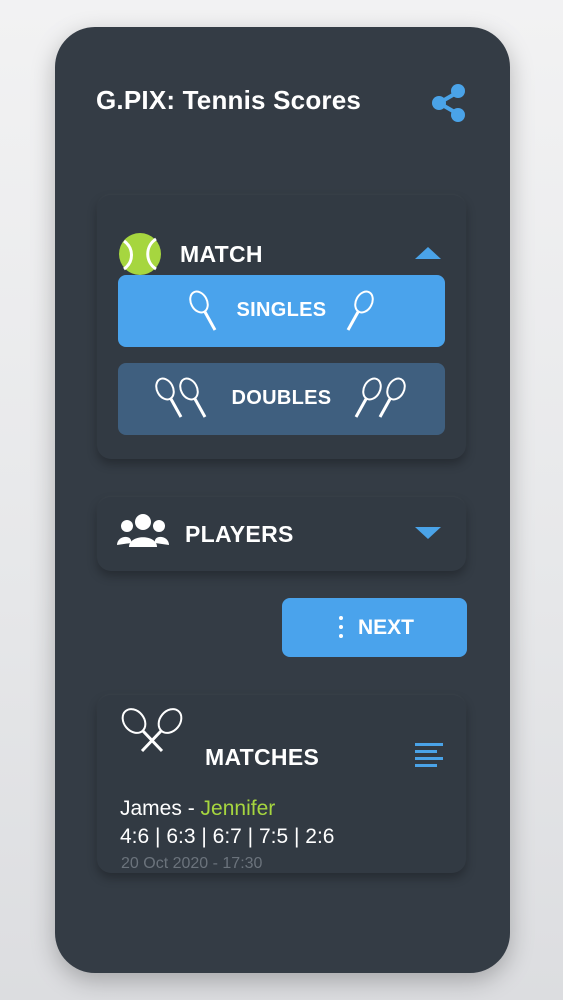 This screenshot has height=1000, width=563. I want to click on people-group-icon, so click(143, 531).